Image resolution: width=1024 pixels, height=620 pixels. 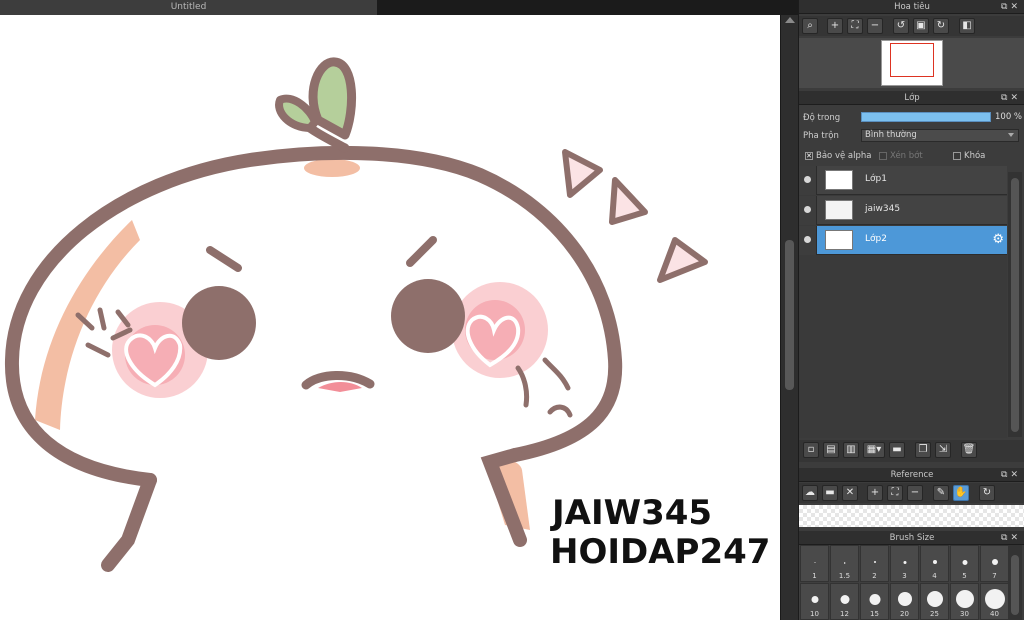 I want to click on left-hand, so click(x=129, y=522).